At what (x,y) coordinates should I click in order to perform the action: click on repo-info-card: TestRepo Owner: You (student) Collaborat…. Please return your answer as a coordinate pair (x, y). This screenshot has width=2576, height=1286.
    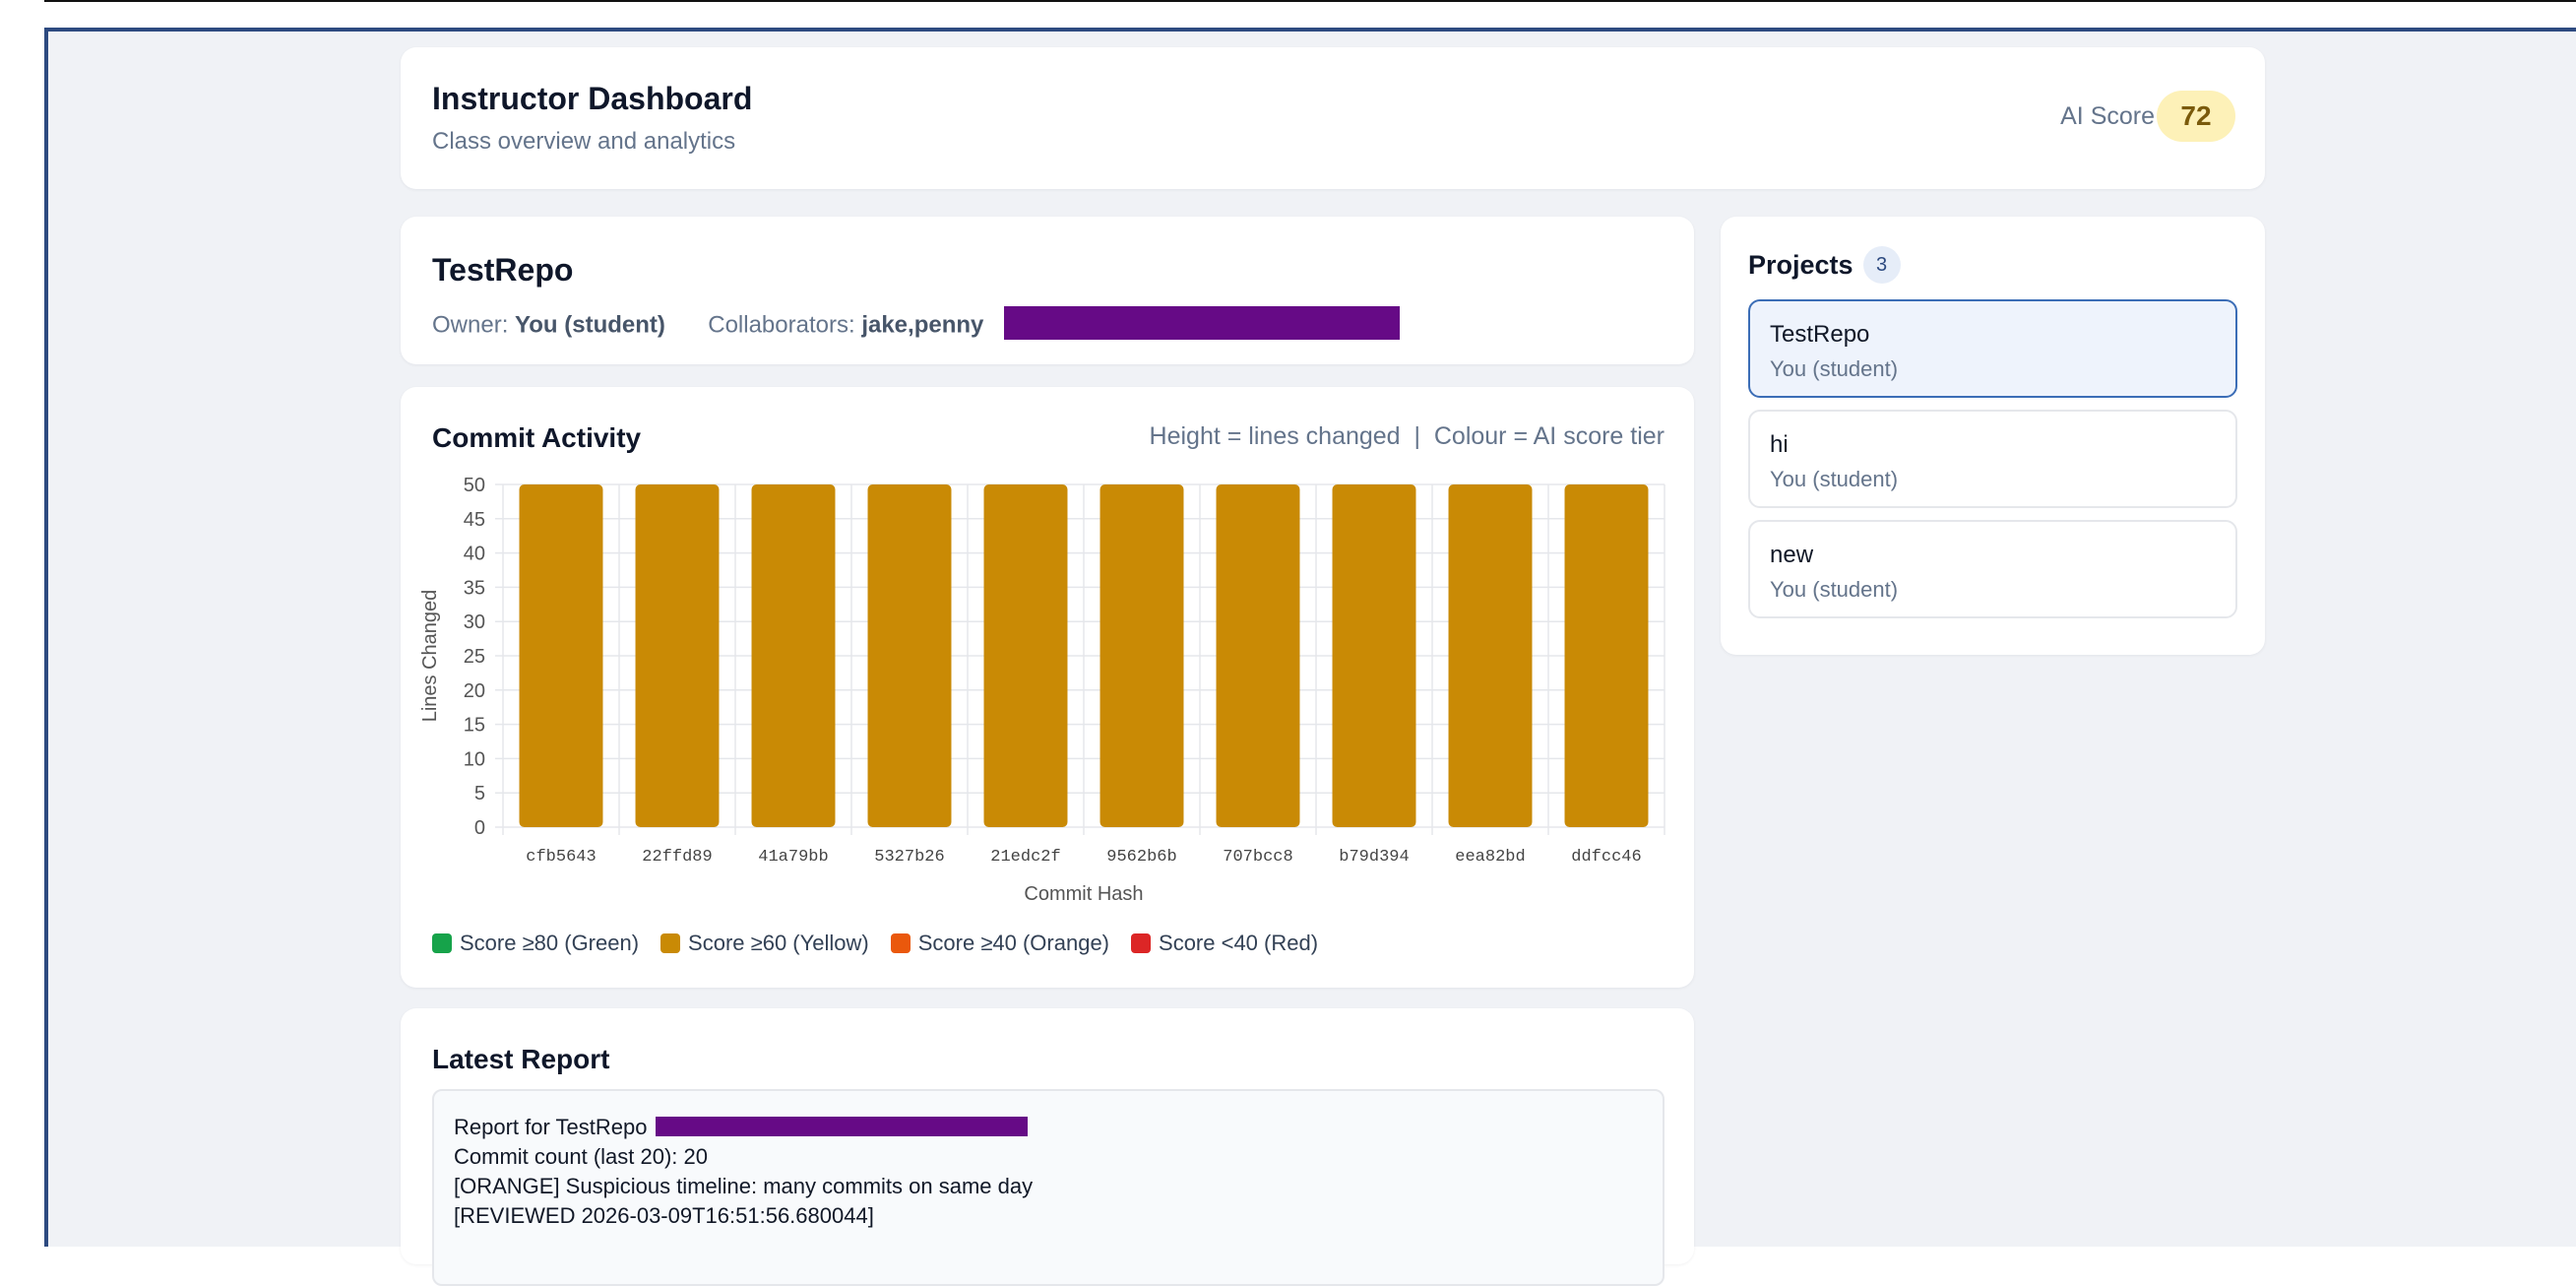
    Looking at the image, I should click on (1048, 291).